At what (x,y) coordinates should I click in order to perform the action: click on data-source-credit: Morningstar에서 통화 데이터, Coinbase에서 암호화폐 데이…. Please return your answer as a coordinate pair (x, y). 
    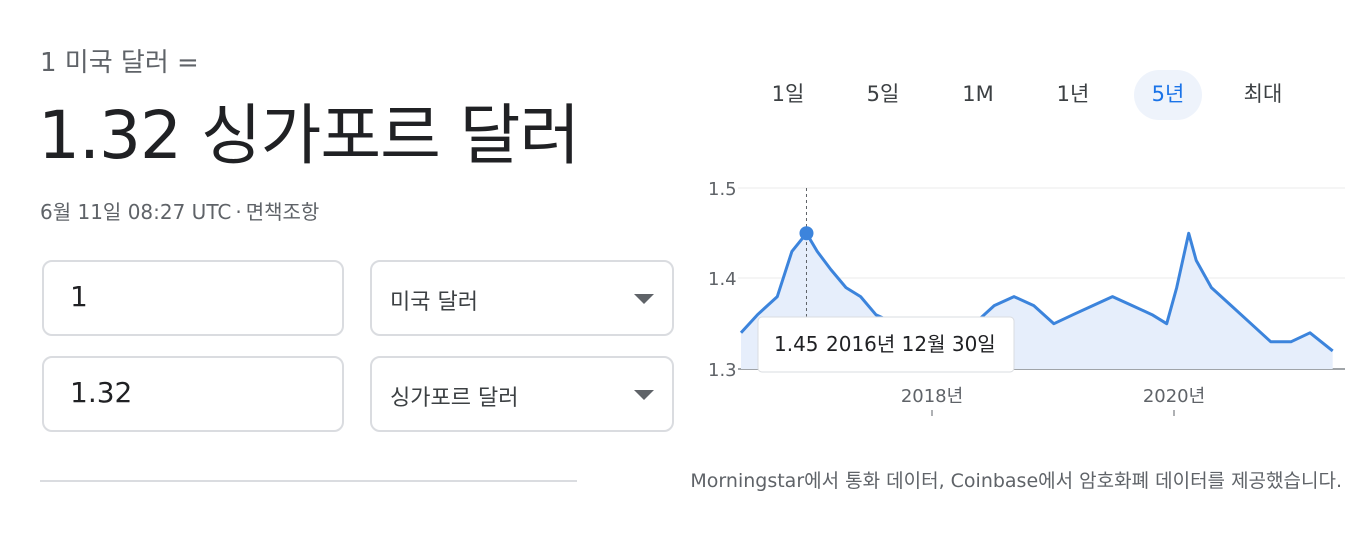
    Looking at the image, I should click on (1016, 481).